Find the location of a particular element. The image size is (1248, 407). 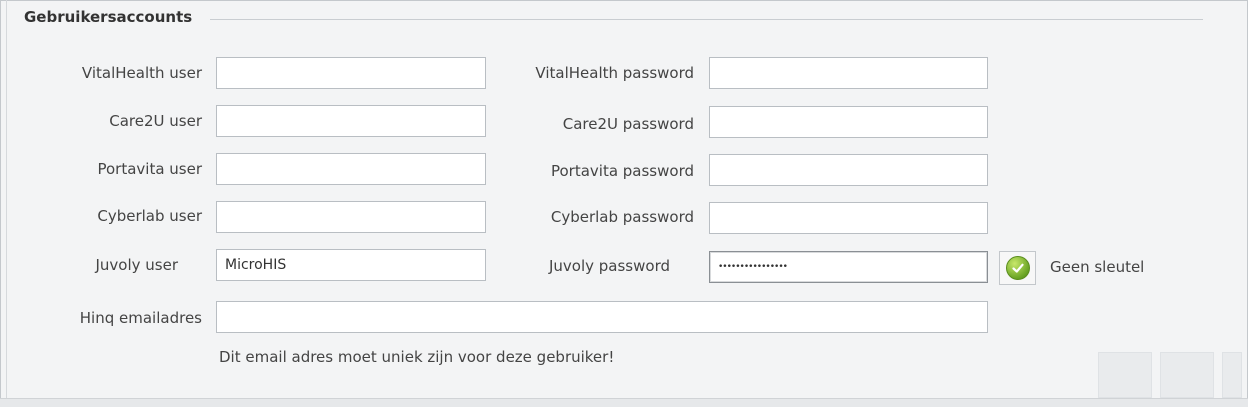

juvoly-user-input is located at coordinates (351, 265).